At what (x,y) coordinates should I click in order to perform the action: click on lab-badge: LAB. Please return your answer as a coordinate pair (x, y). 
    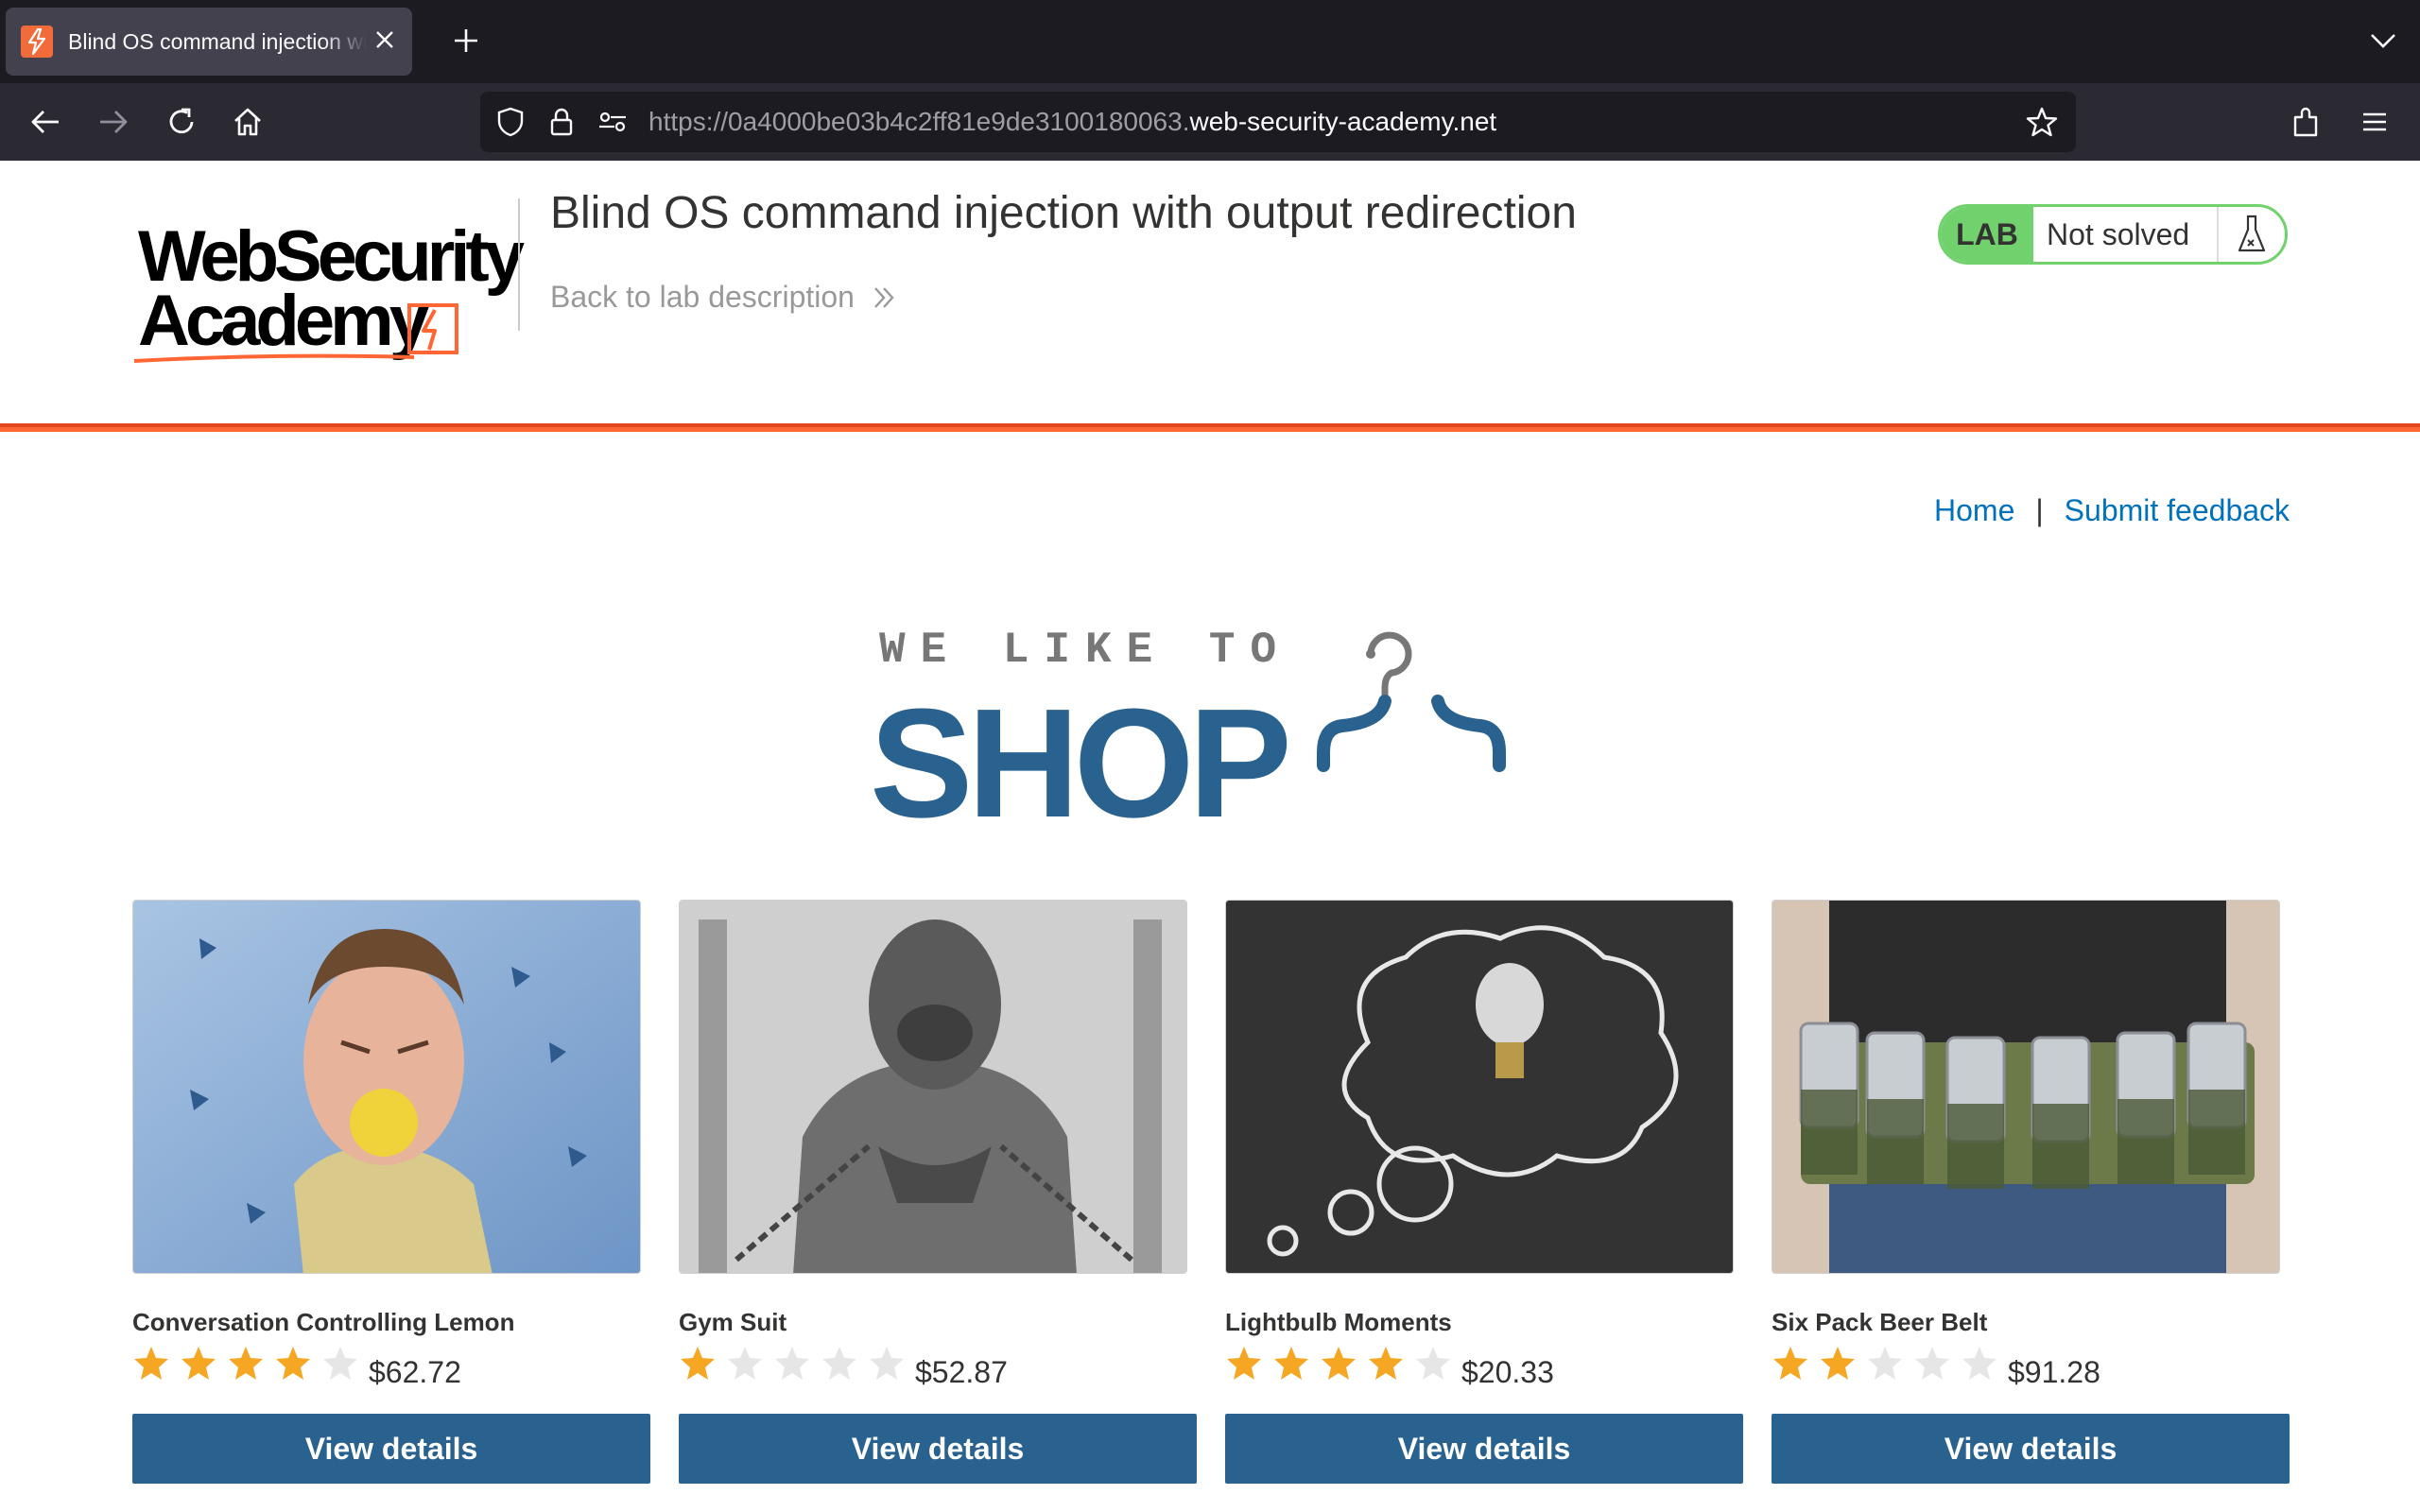
    Looking at the image, I should click on (1987, 234).